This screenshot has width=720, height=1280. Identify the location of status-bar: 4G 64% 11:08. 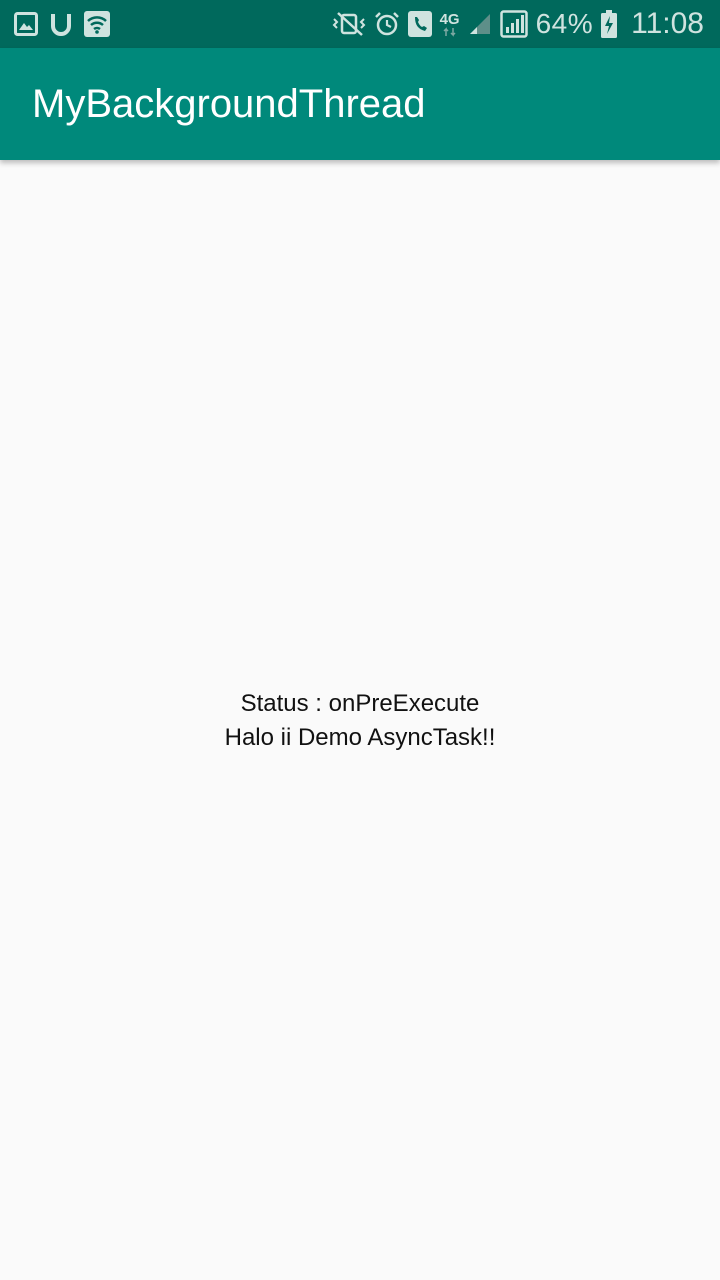
(360, 24).